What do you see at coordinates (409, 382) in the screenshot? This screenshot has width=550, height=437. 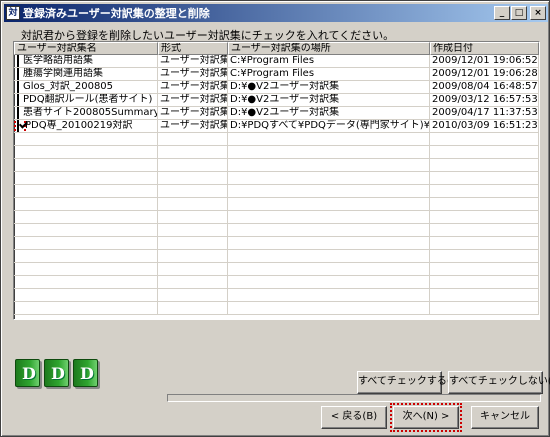 I see `check-all-button: すべてチェックする(A)` at bounding box center [409, 382].